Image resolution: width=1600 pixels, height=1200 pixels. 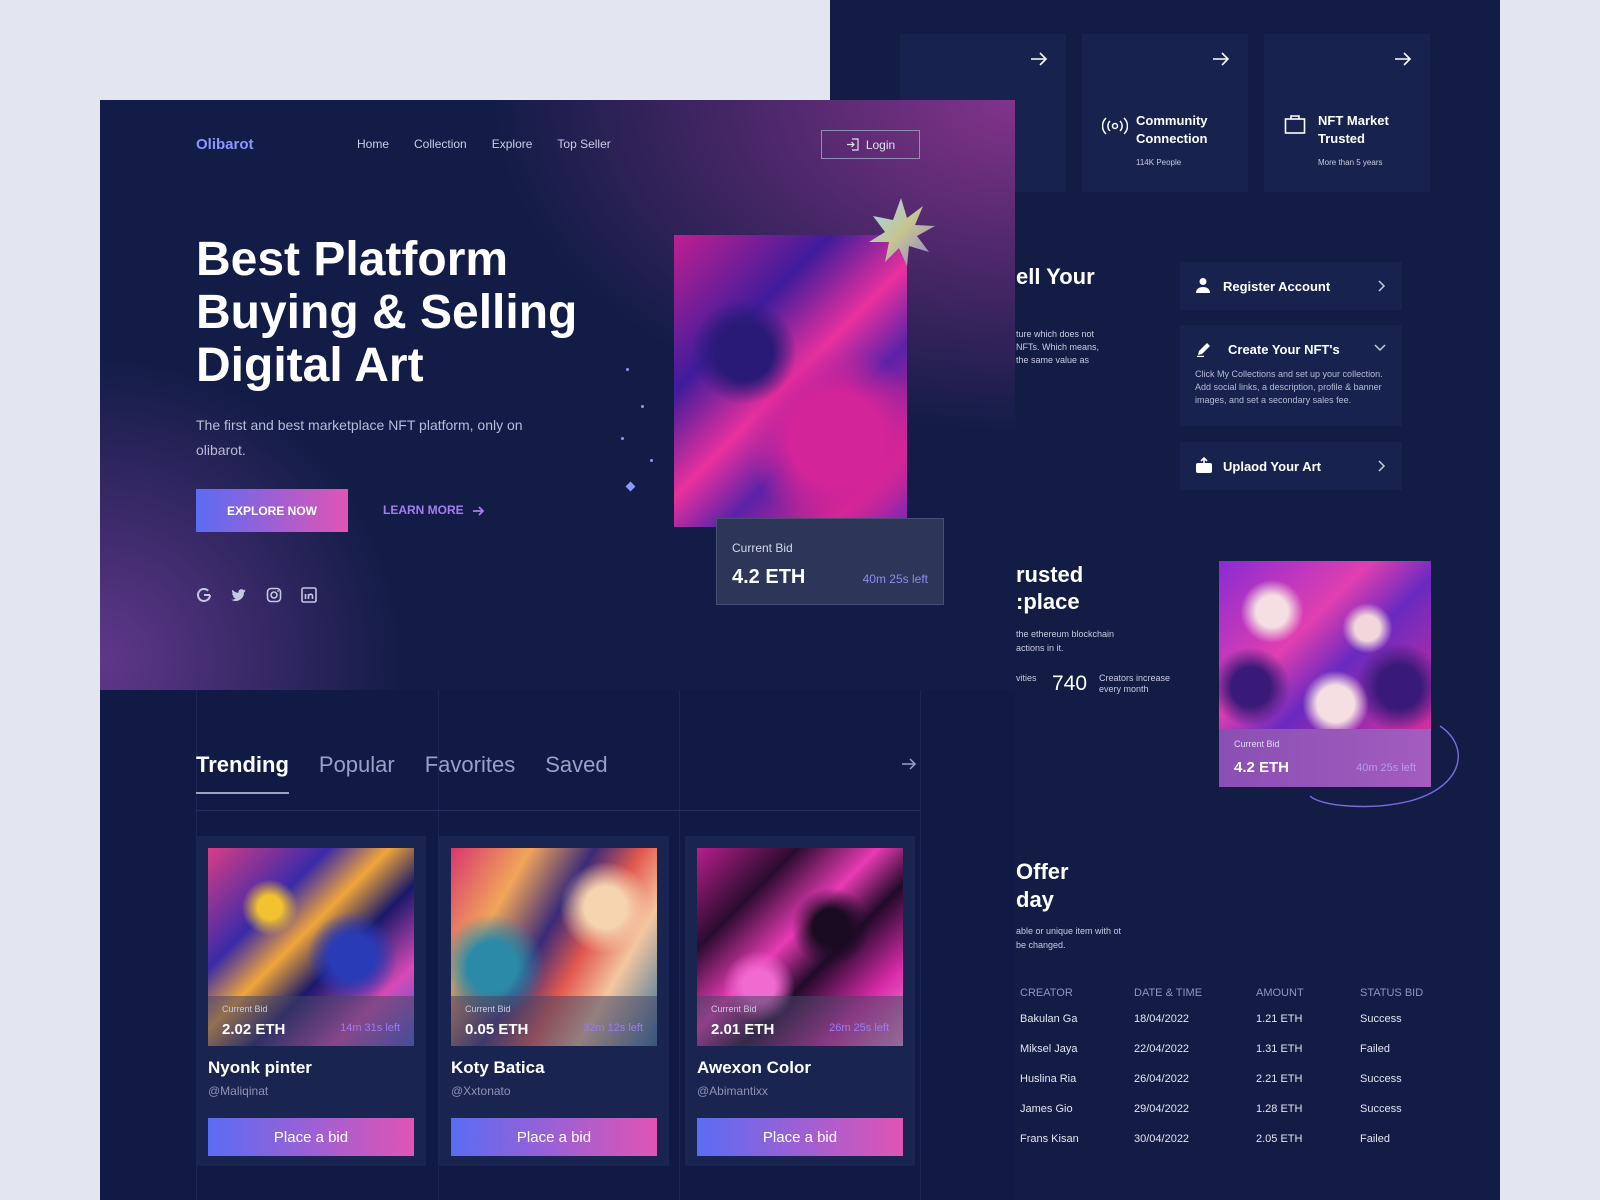 I want to click on table-cell: 1.21 ETH, so click(x=1279, y=1019).